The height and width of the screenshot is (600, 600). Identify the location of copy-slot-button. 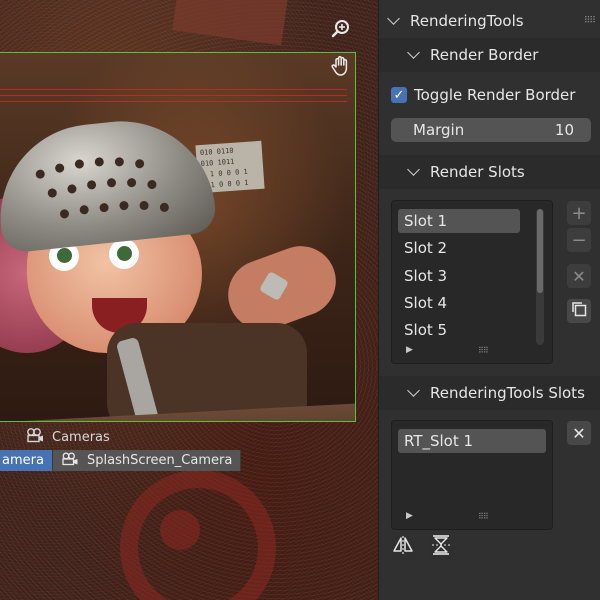
(579, 311).